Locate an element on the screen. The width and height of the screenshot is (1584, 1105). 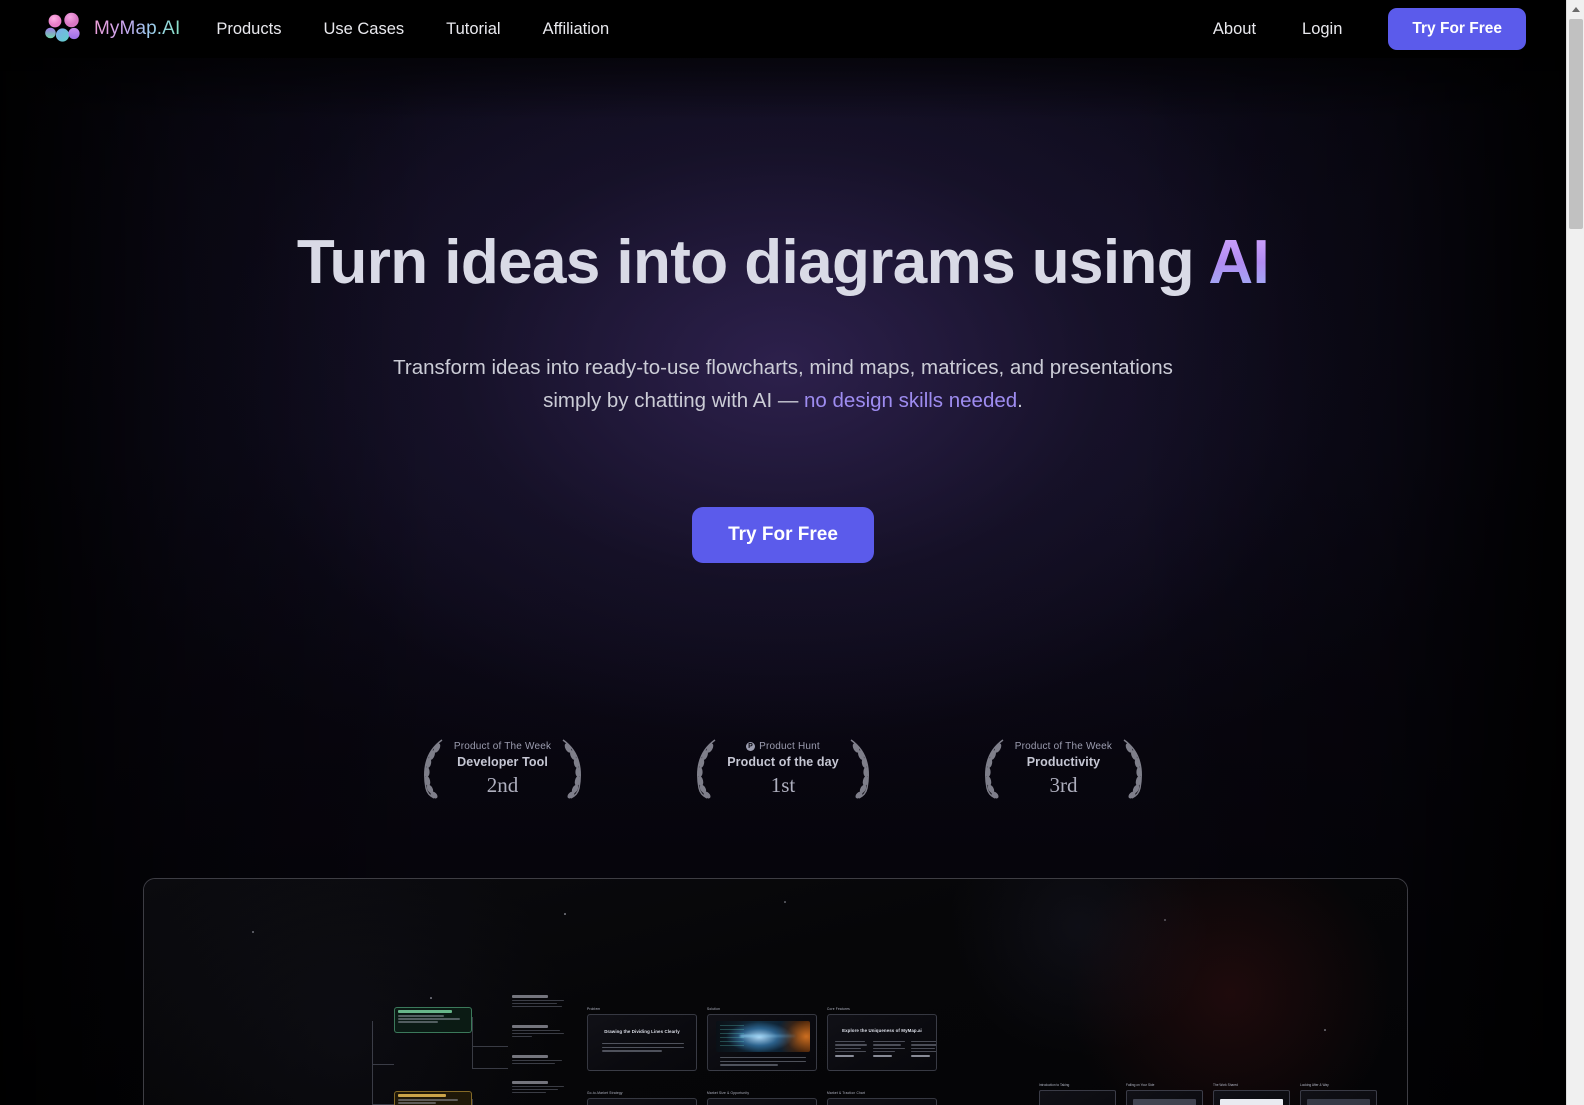
brand-logo-link: MyMap.AI is located at coordinates (112, 29).